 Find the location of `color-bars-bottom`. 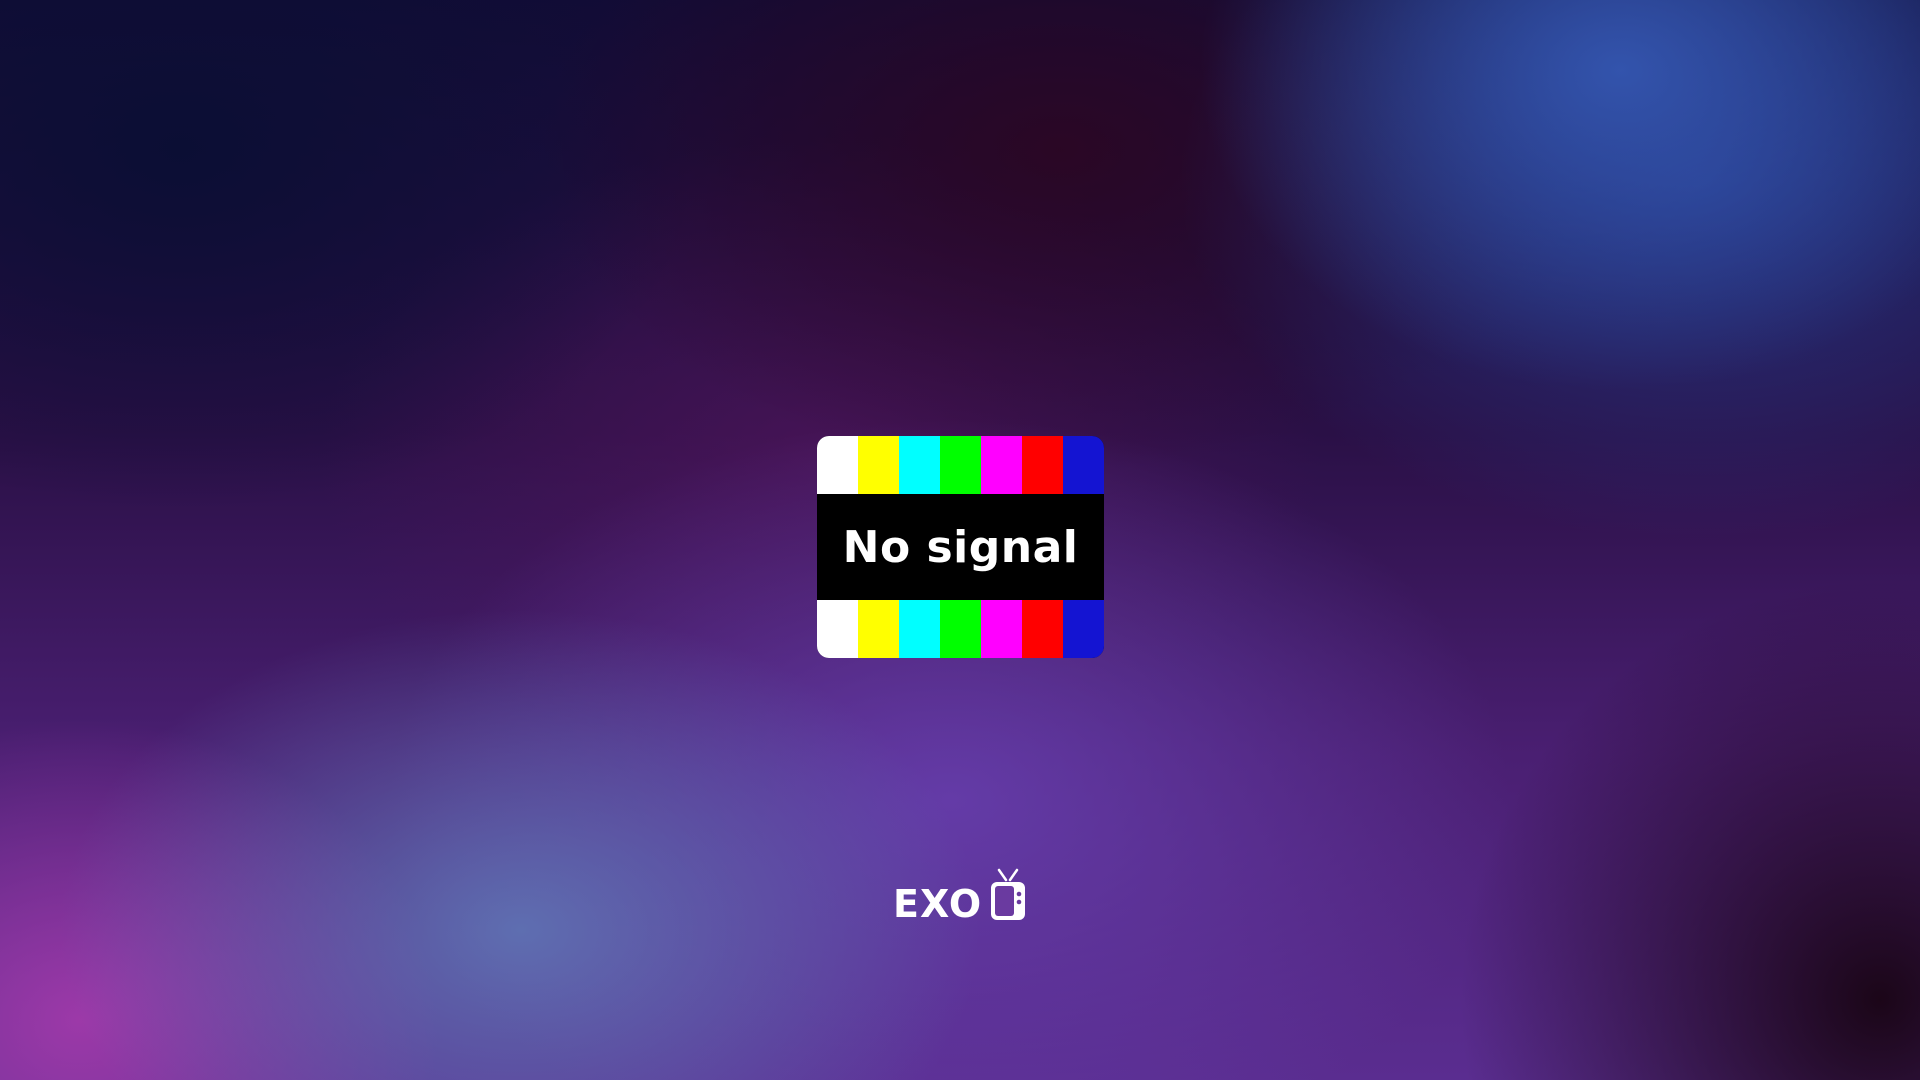

color-bars-bottom is located at coordinates (960, 629).